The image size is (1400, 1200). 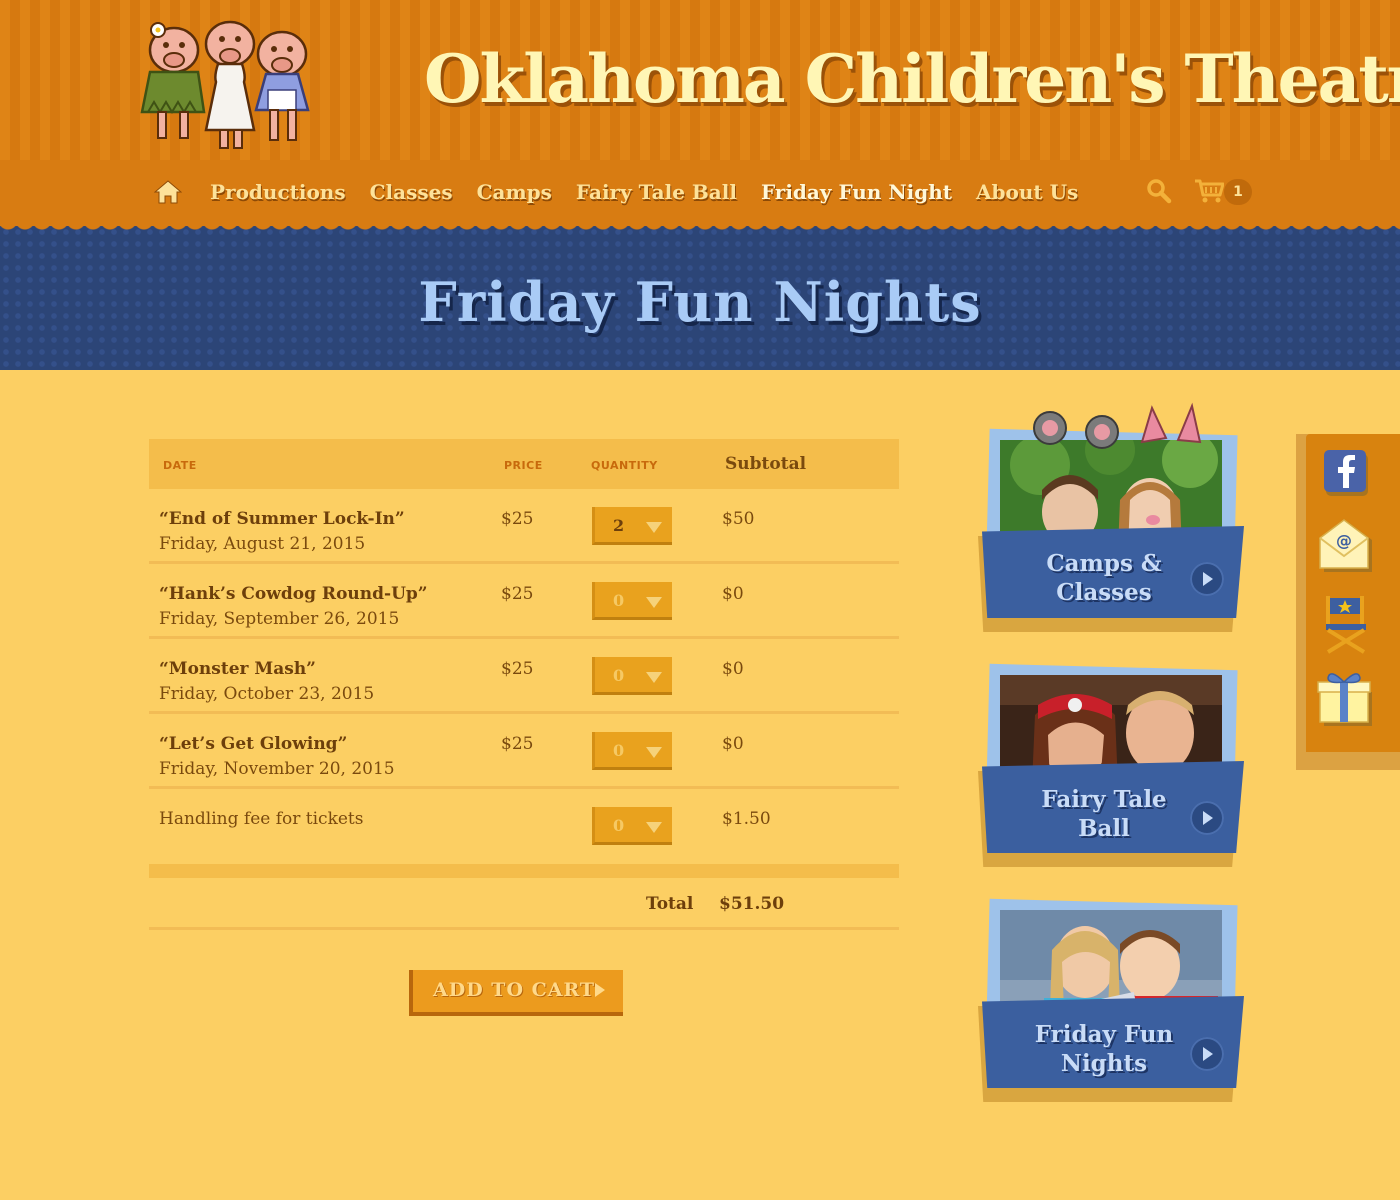 I want to click on column-header-date: DATE, so click(x=180, y=465).